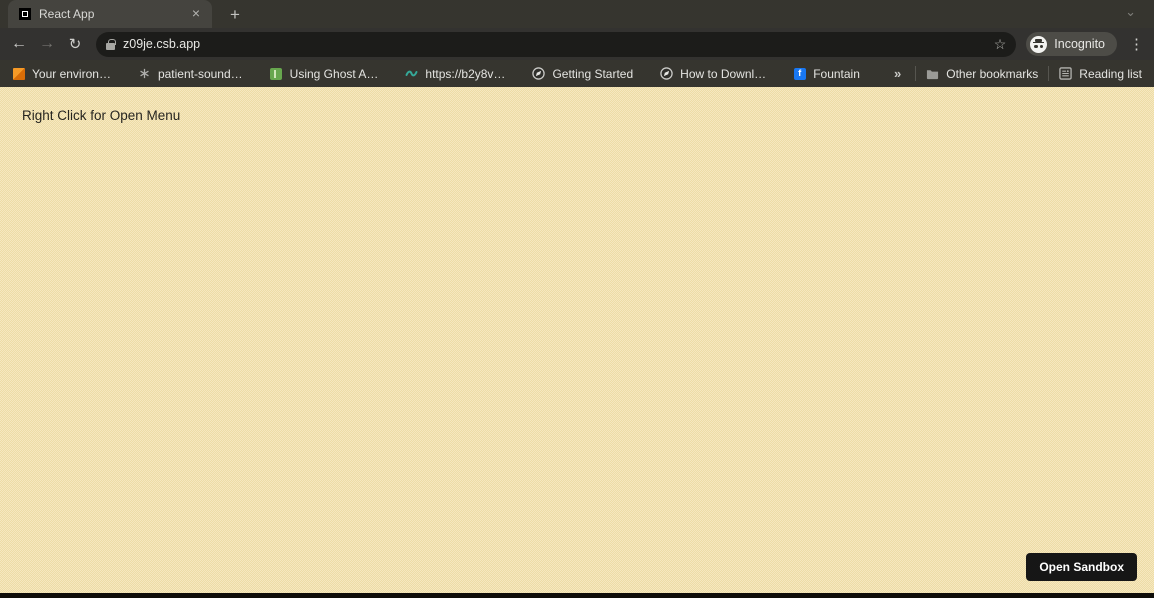  What do you see at coordinates (1081, 567) in the screenshot?
I see `open-sandbox-button: Open Sandbox` at bounding box center [1081, 567].